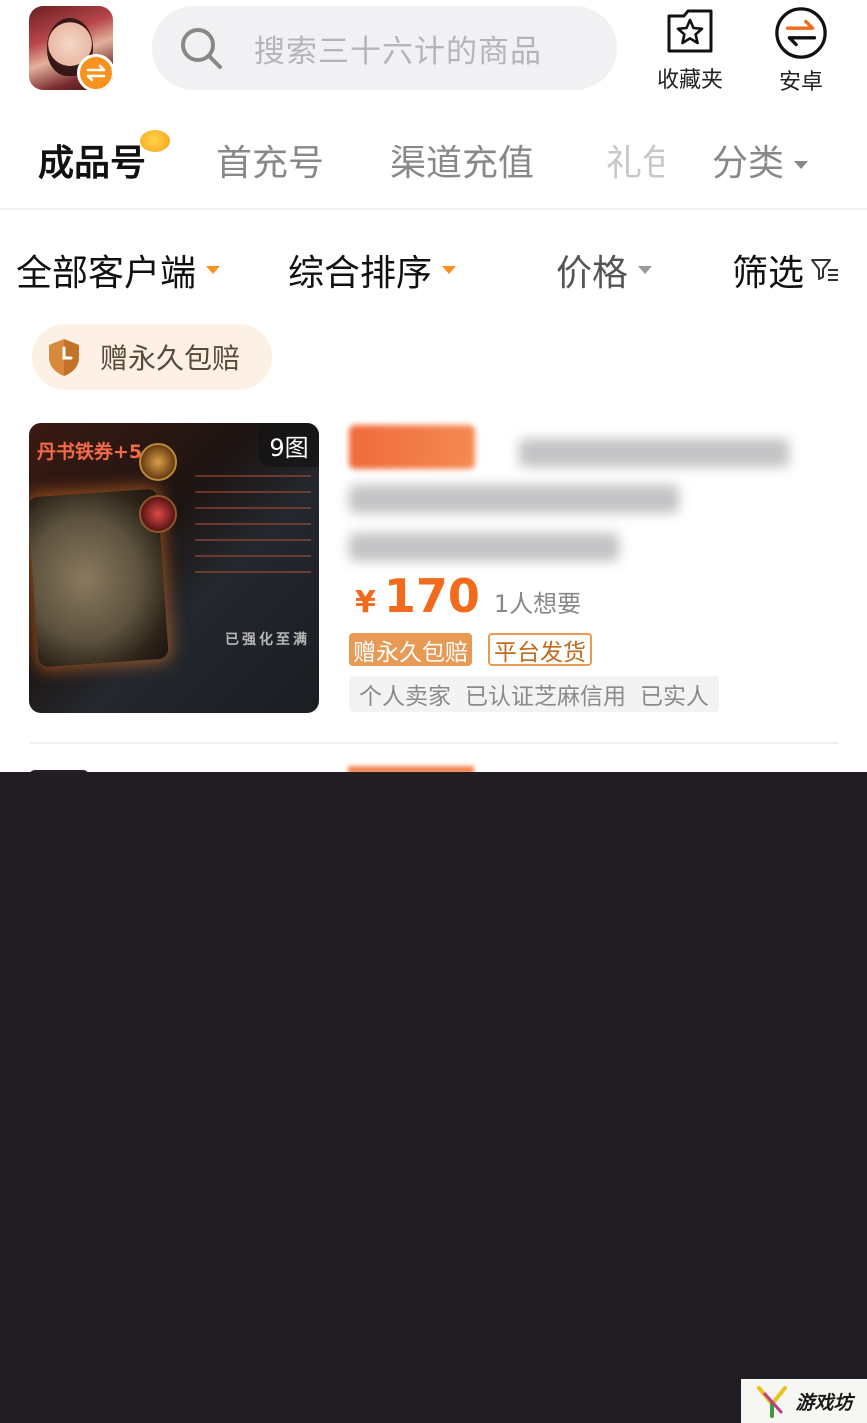 This screenshot has height=1423, width=867. What do you see at coordinates (289, 445) in the screenshot?
I see `image-count-badge: 9图` at bounding box center [289, 445].